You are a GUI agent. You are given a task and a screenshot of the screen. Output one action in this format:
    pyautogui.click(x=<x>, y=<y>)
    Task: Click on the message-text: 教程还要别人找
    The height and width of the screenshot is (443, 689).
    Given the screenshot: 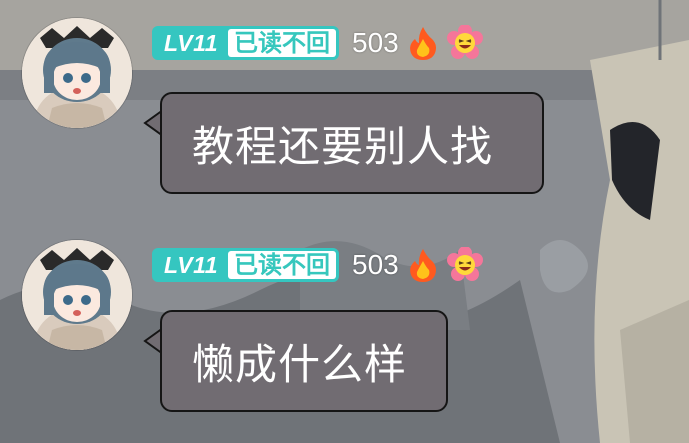 What is the action you would take?
    pyautogui.click(x=343, y=146)
    